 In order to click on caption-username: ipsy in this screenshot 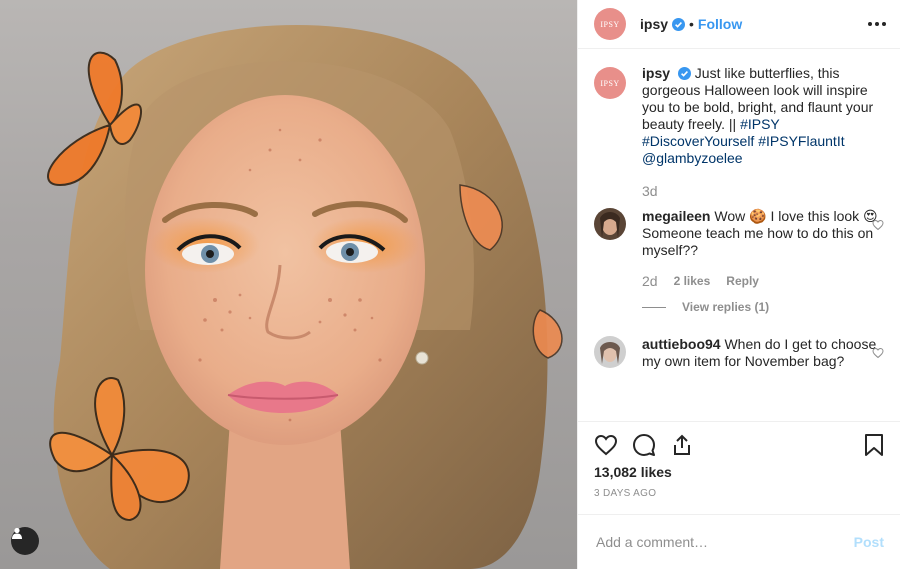, I will do `click(656, 73)`.